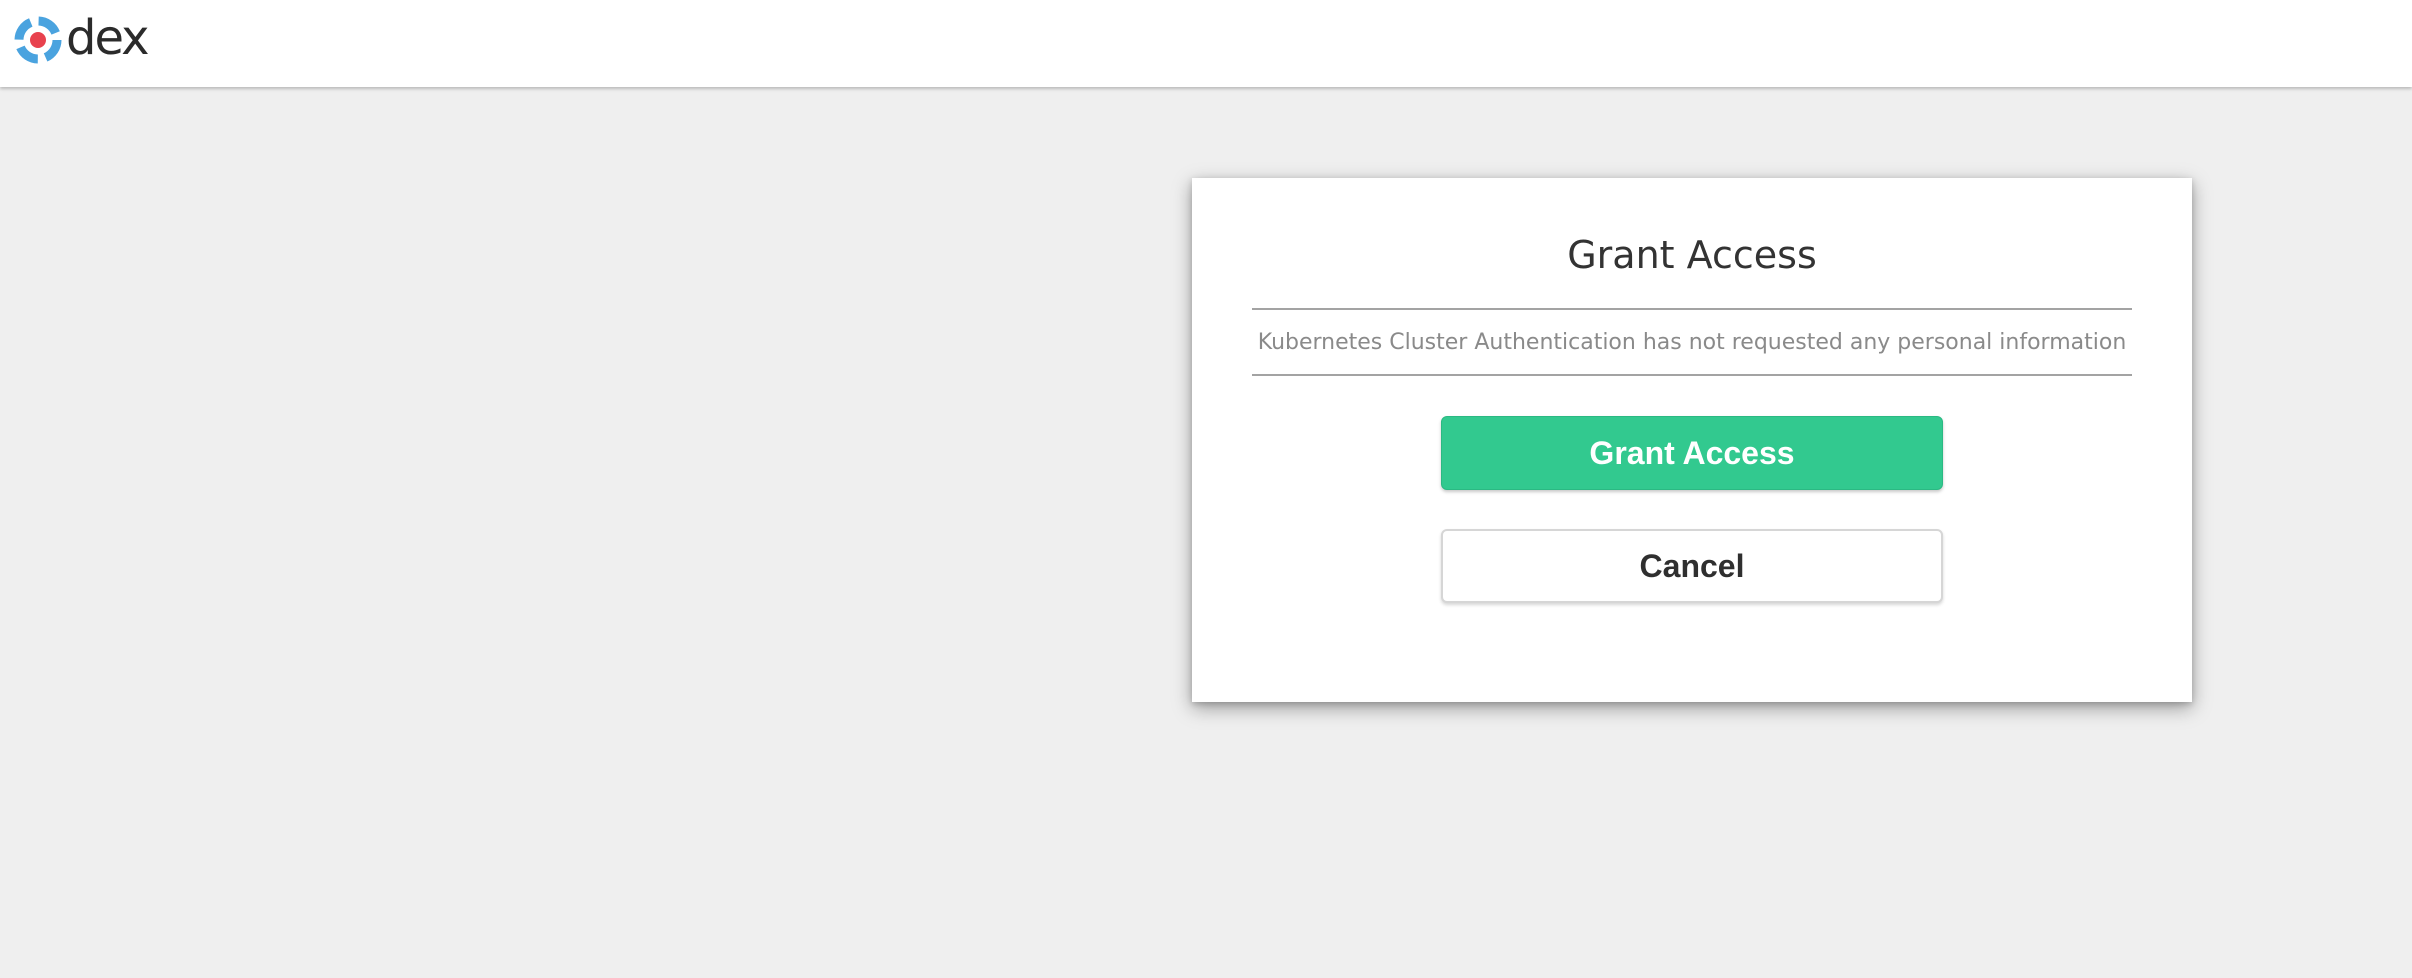 This screenshot has height=978, width=2412. What do you see at coordinates (1692, 566) in the screenshot?
I see `cancel-button: Cancel` at bounding box center [1692, 566].